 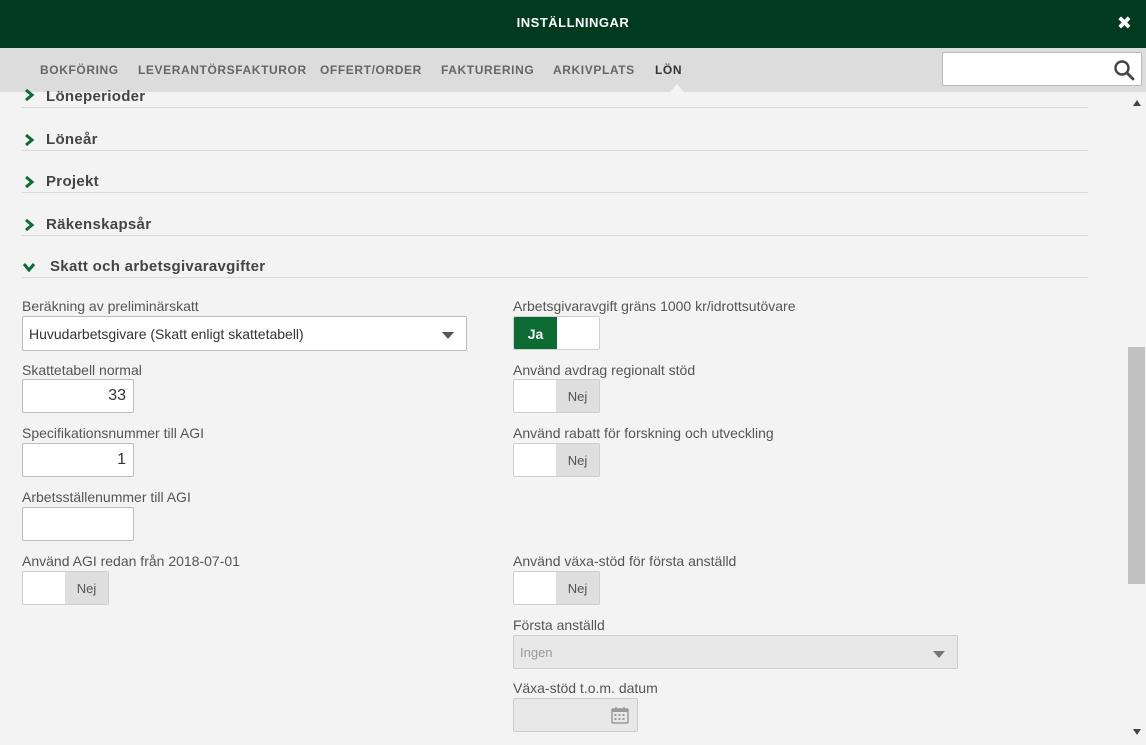 I want to click on tab-leverantorsfakturor: LEVERANTÖRSFAKTUROR, so click(x=222, y=70).